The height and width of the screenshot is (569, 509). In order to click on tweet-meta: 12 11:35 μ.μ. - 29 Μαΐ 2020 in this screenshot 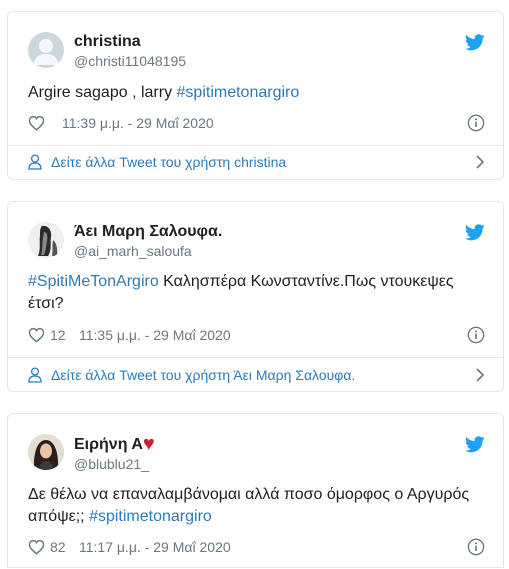, I will do `click(256, 335)`.